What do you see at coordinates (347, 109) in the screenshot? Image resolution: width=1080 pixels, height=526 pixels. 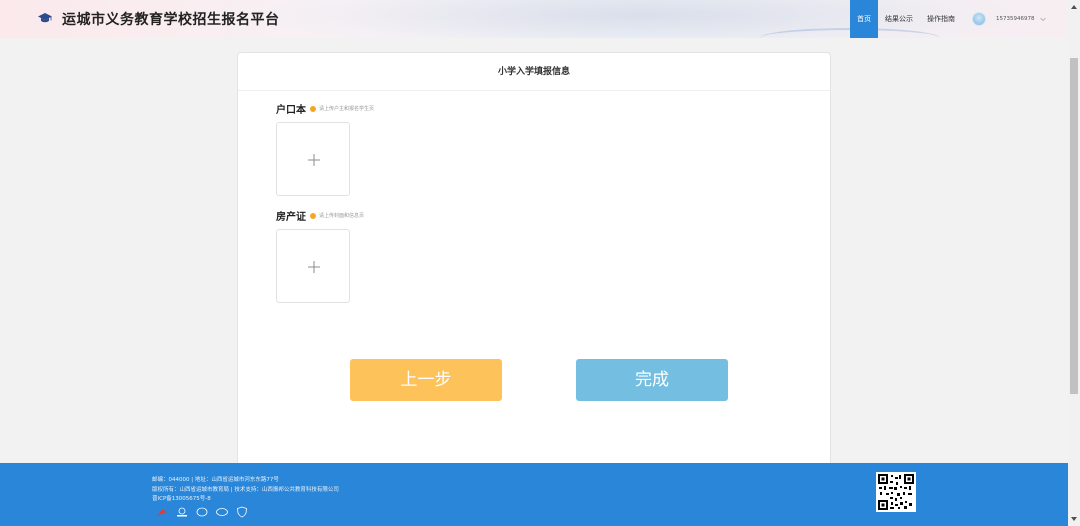 I see `field-hint: 请上传户主和报名学生页` at bounding box center [347, 109].